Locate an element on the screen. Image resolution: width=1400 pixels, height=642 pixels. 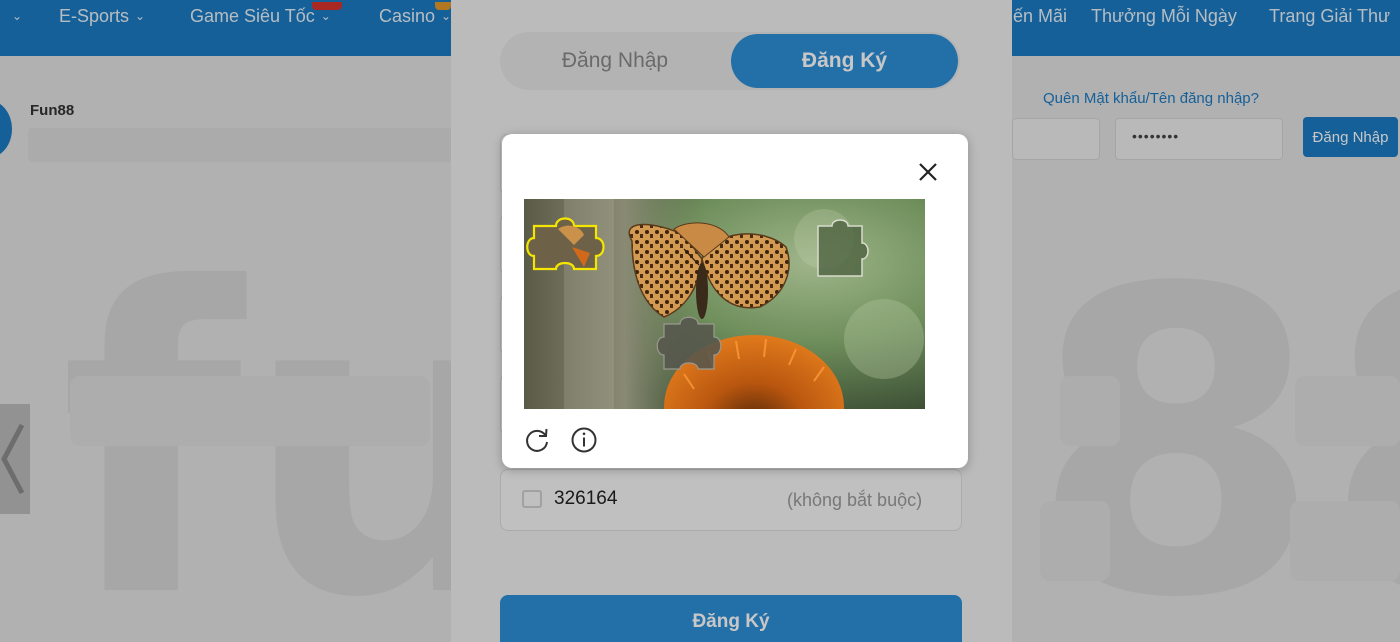
puzzle-piece is located at coordinates (565, 244).